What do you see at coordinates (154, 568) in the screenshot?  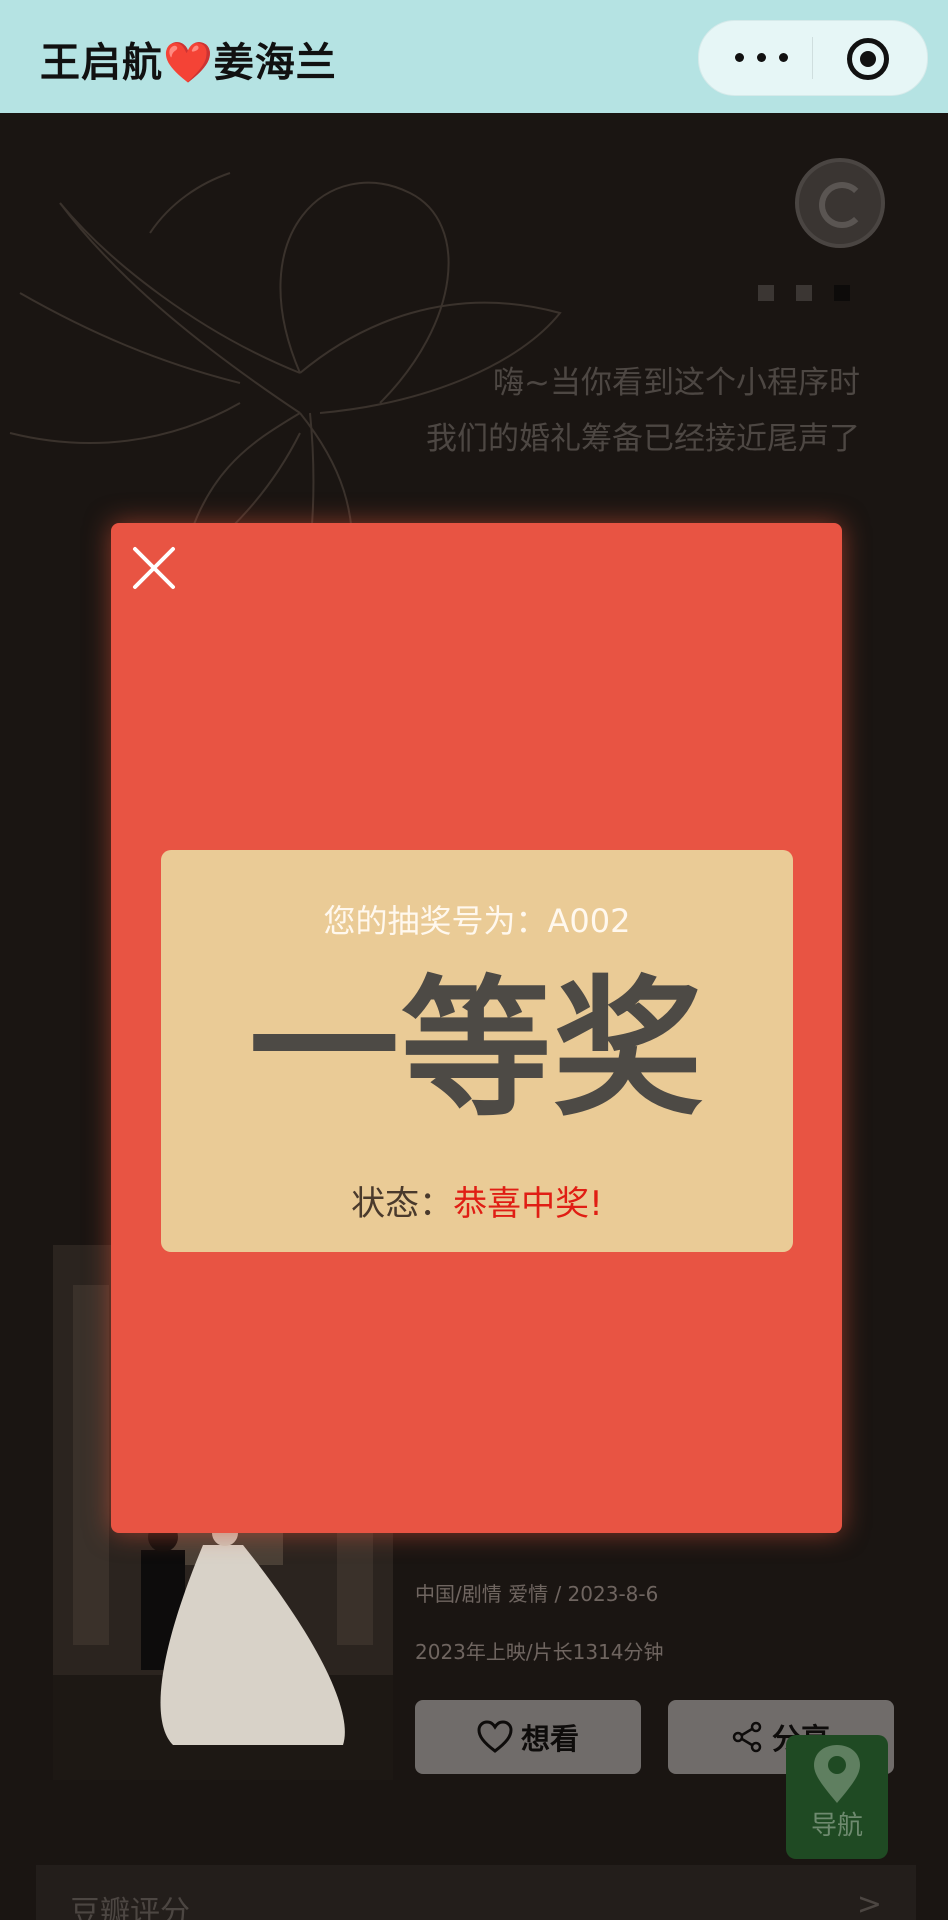 I see `close-icon` at bounding box center [154, 568].